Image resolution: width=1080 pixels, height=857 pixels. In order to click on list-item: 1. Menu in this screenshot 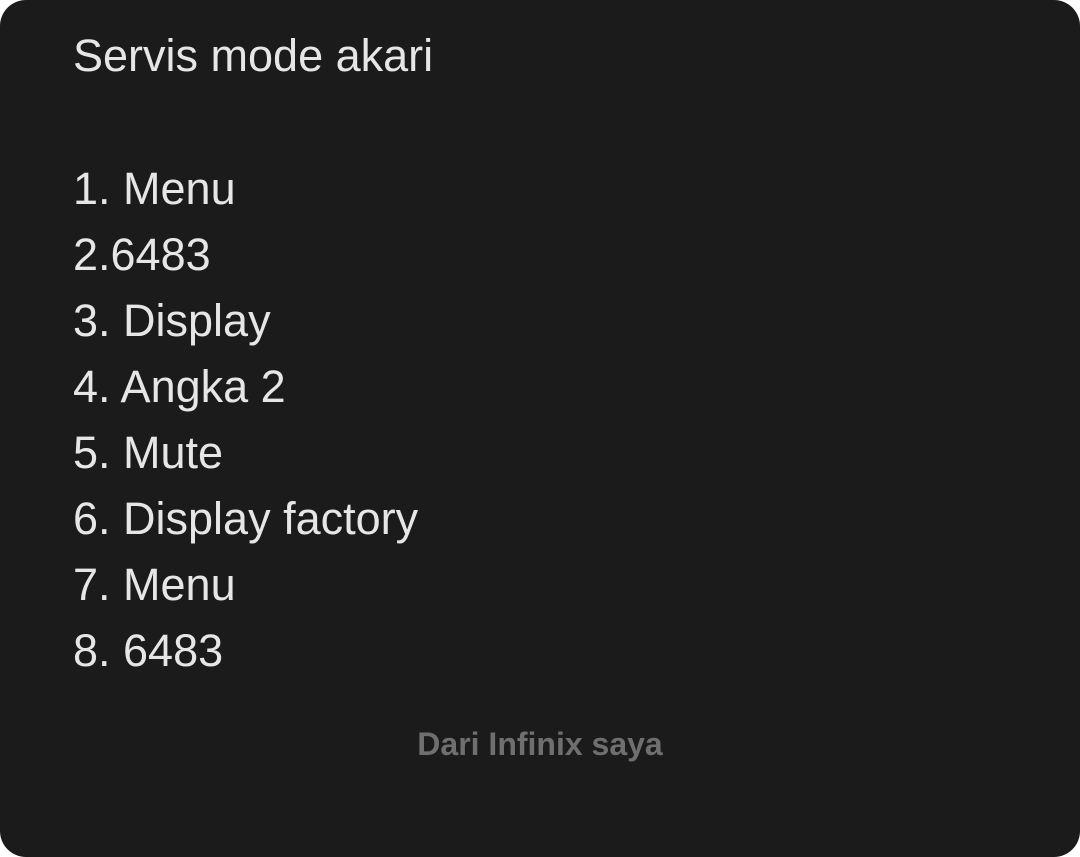, I will do `click(154, 188)`.